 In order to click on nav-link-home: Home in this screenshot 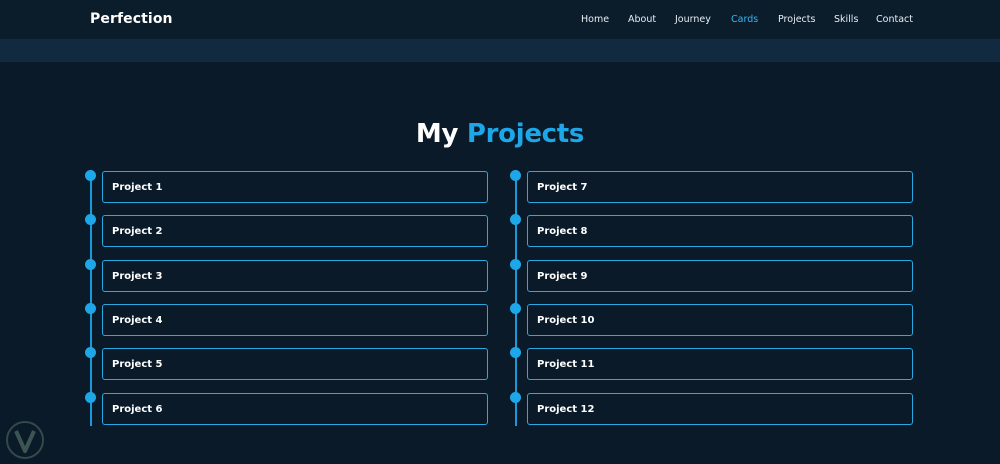, I will do `click(595, 19)`.